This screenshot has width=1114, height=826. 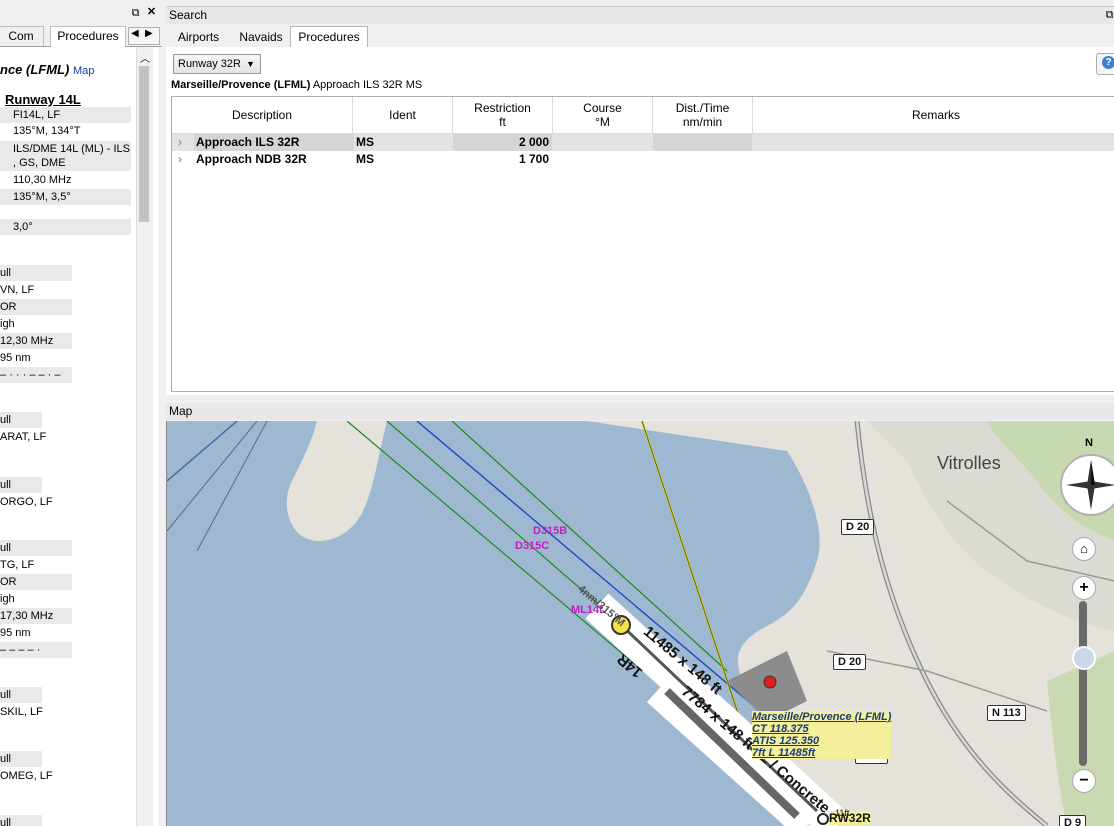 What do you see at coordinates (780, 729) in the screenshot?
I see `airport-ct-freq: CT 118.375` at bounding box center [780, 729].